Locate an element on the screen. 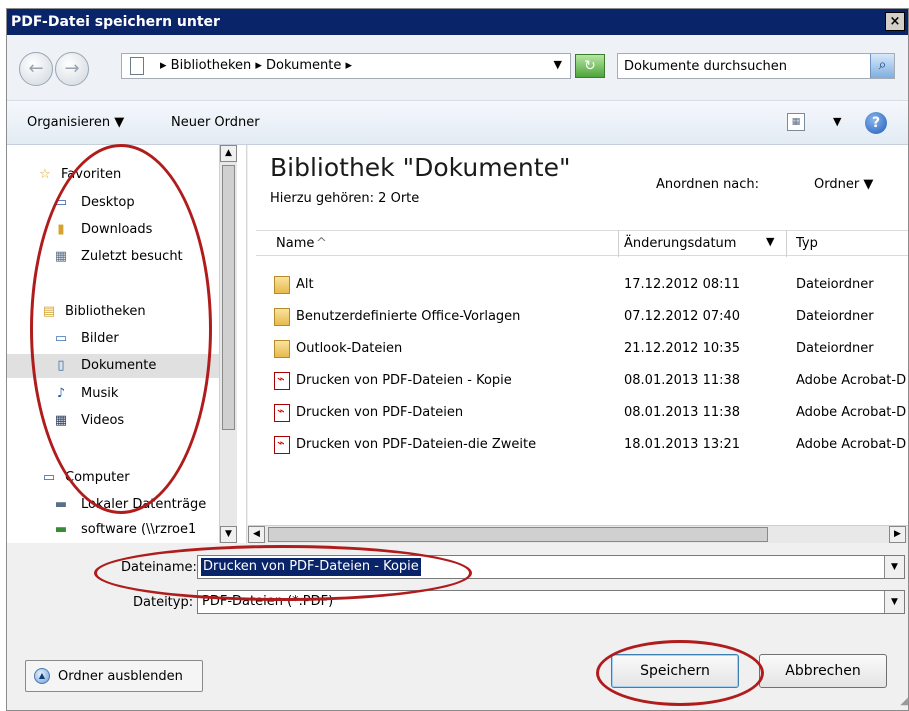  sidebar-item-bilder: ▭ Bilder is located at coordinates (113, 339).